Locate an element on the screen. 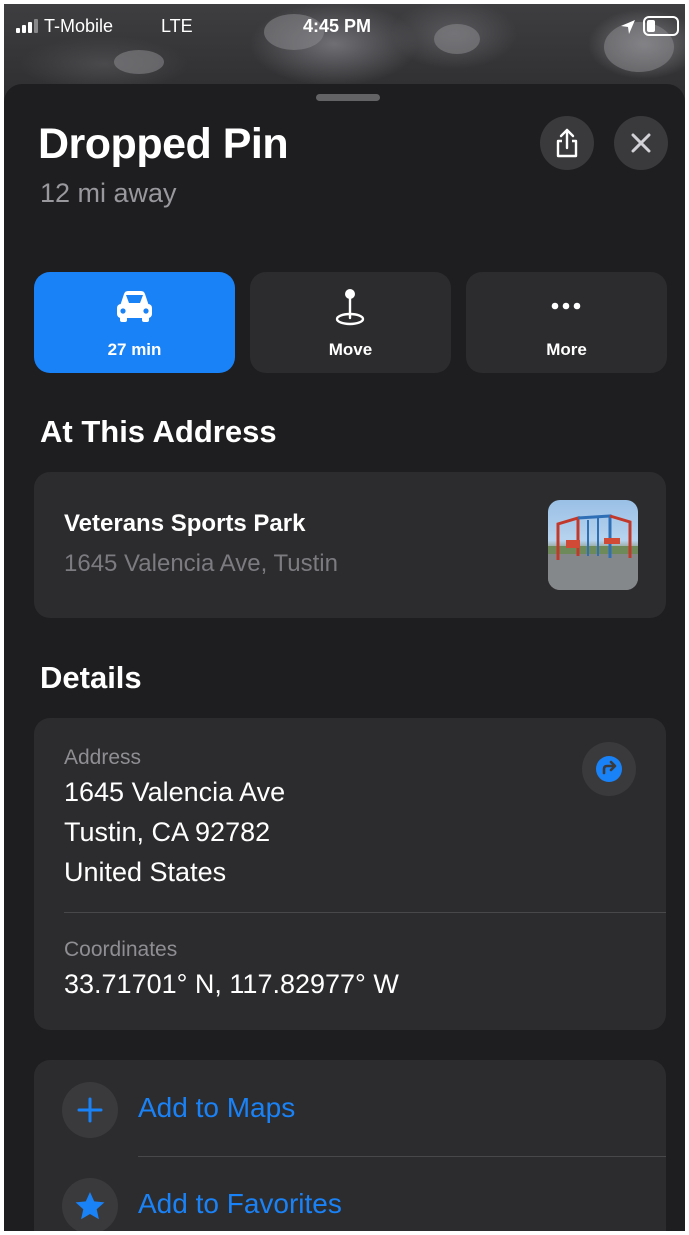 The width and height of the screenshot is (689, 1235). ellipsis-icon is located at coordinates (566, 306).